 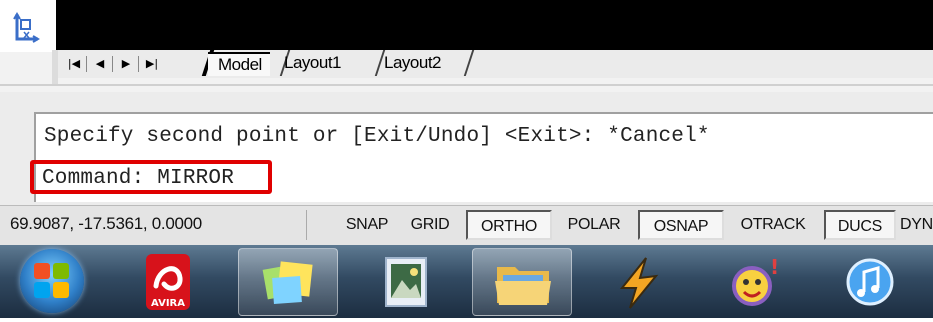 What do you see at coordinates (100, 64) in the screenshot?
I see `previous-tab-button: ◀` at bounding box center [100, 64].